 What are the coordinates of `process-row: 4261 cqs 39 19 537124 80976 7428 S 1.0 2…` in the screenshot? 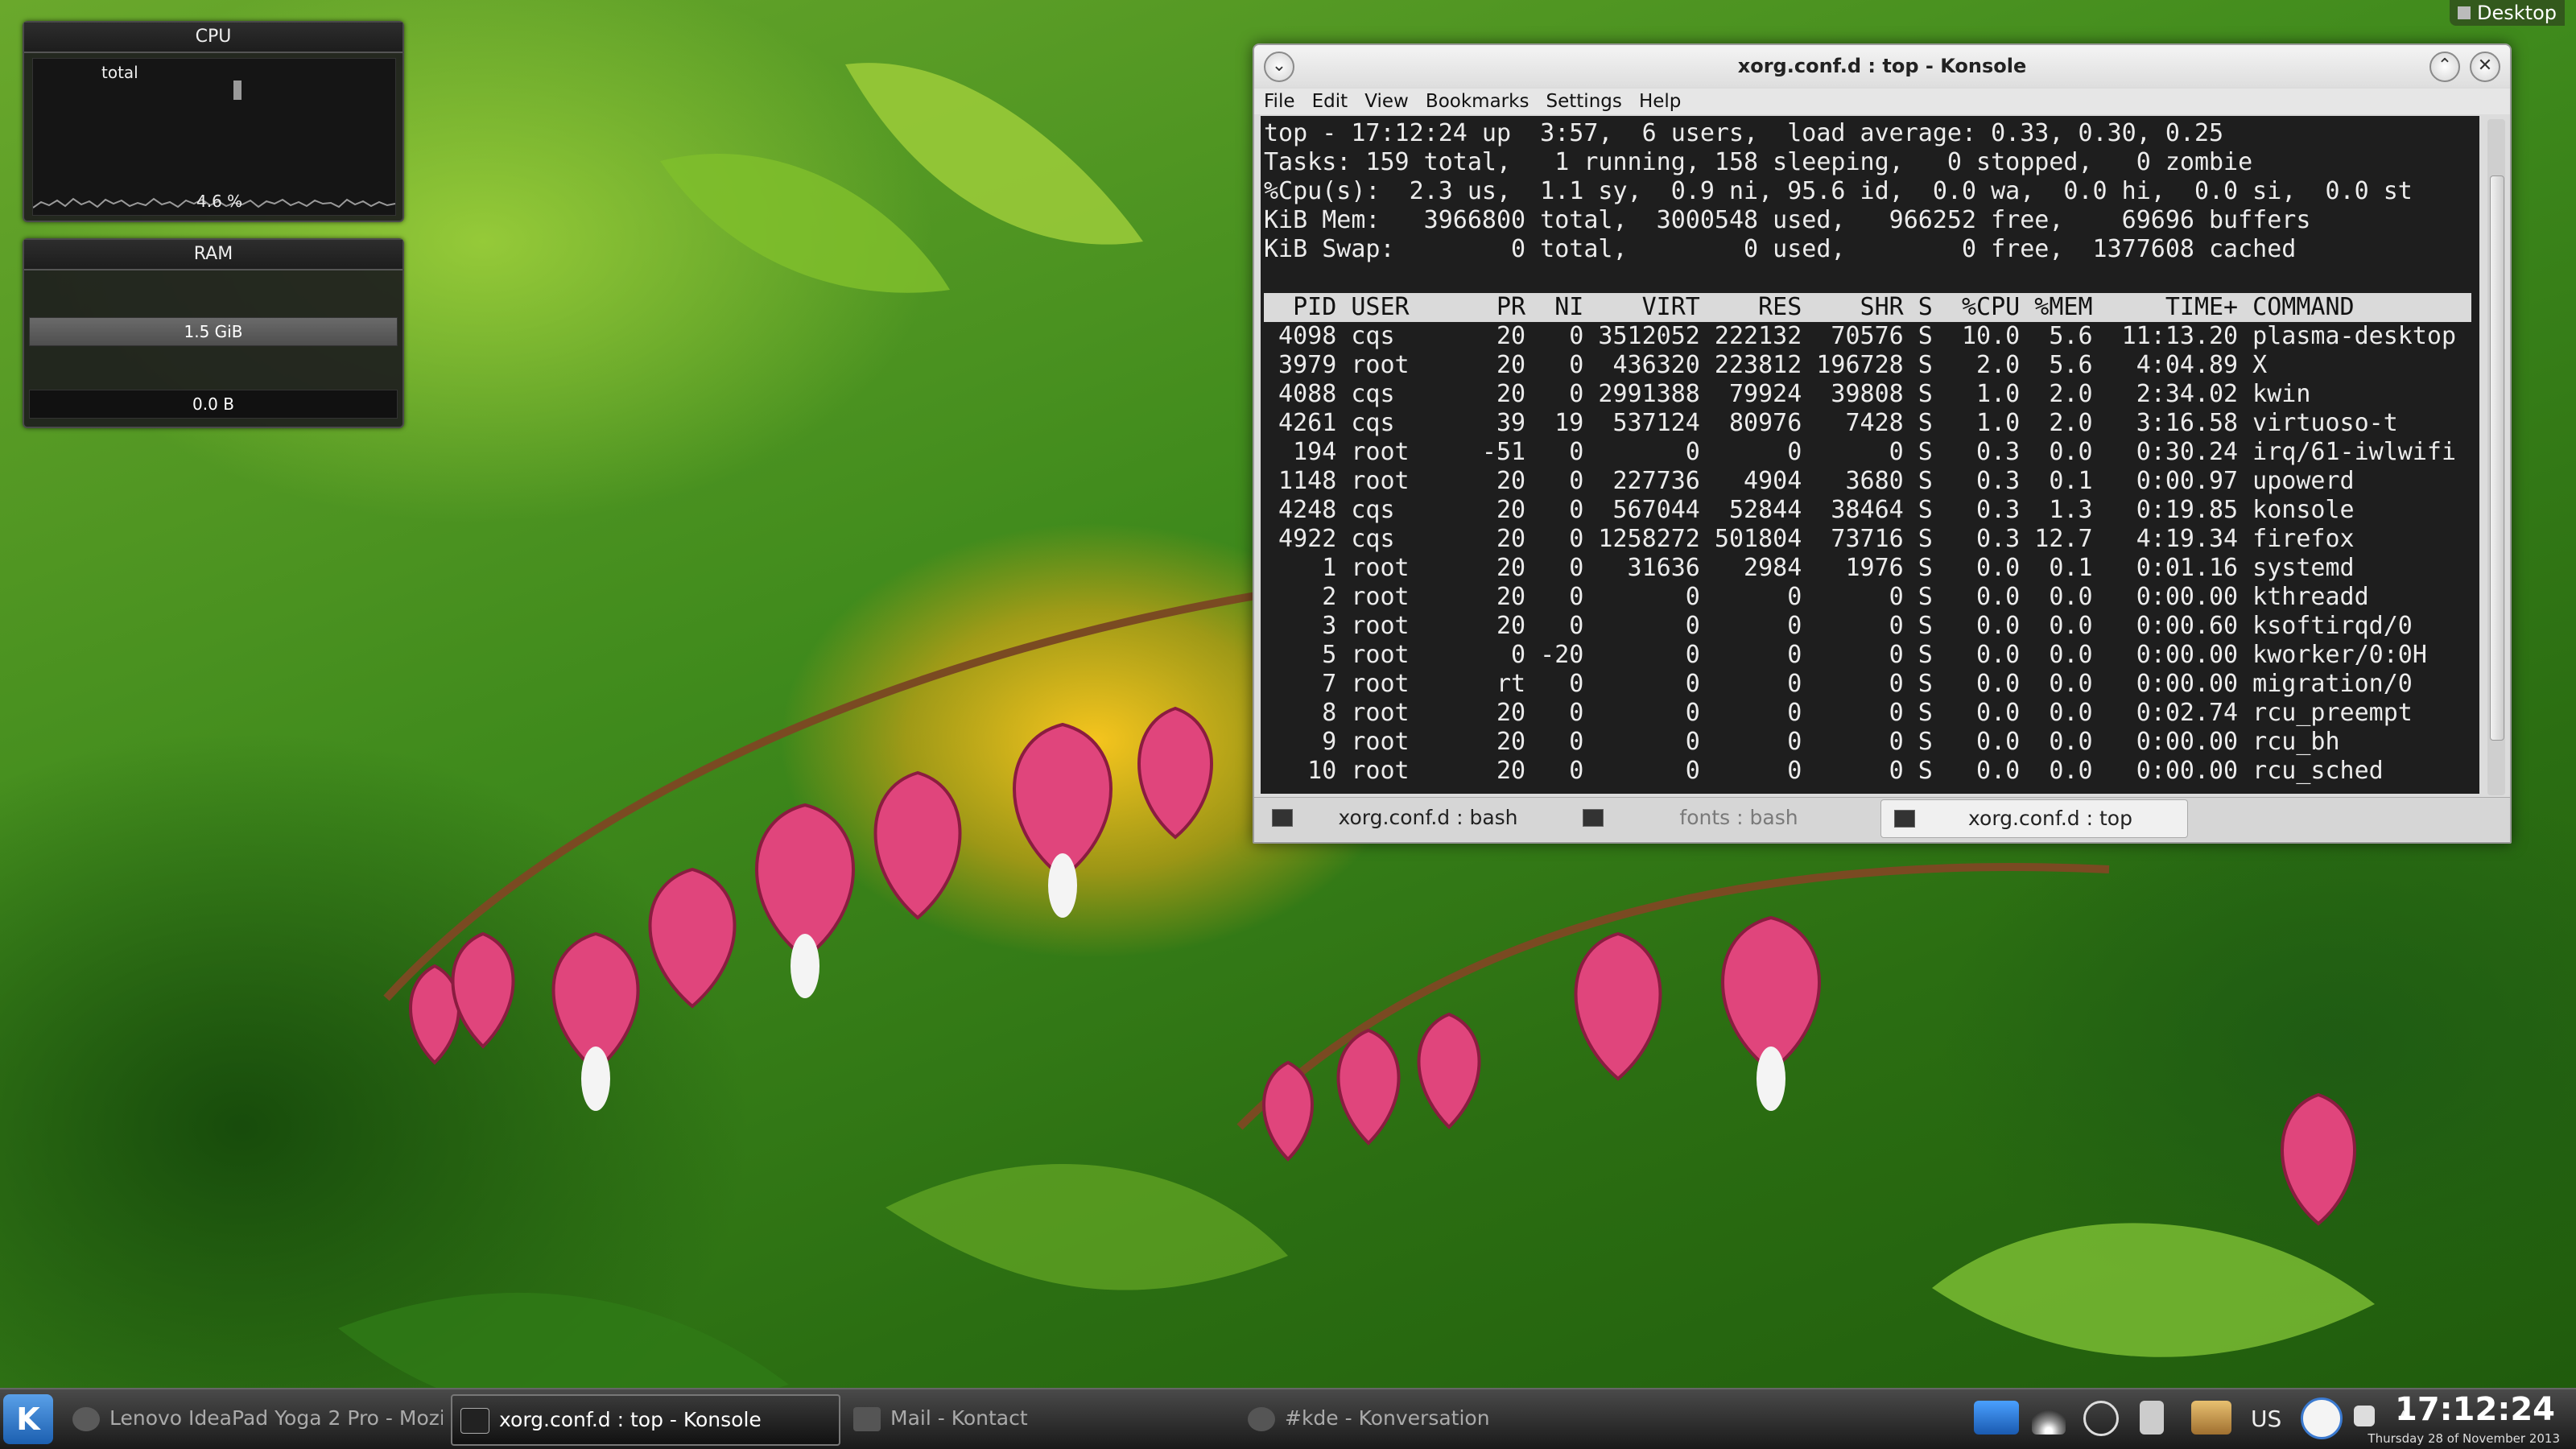 It's located at (1831, 423).